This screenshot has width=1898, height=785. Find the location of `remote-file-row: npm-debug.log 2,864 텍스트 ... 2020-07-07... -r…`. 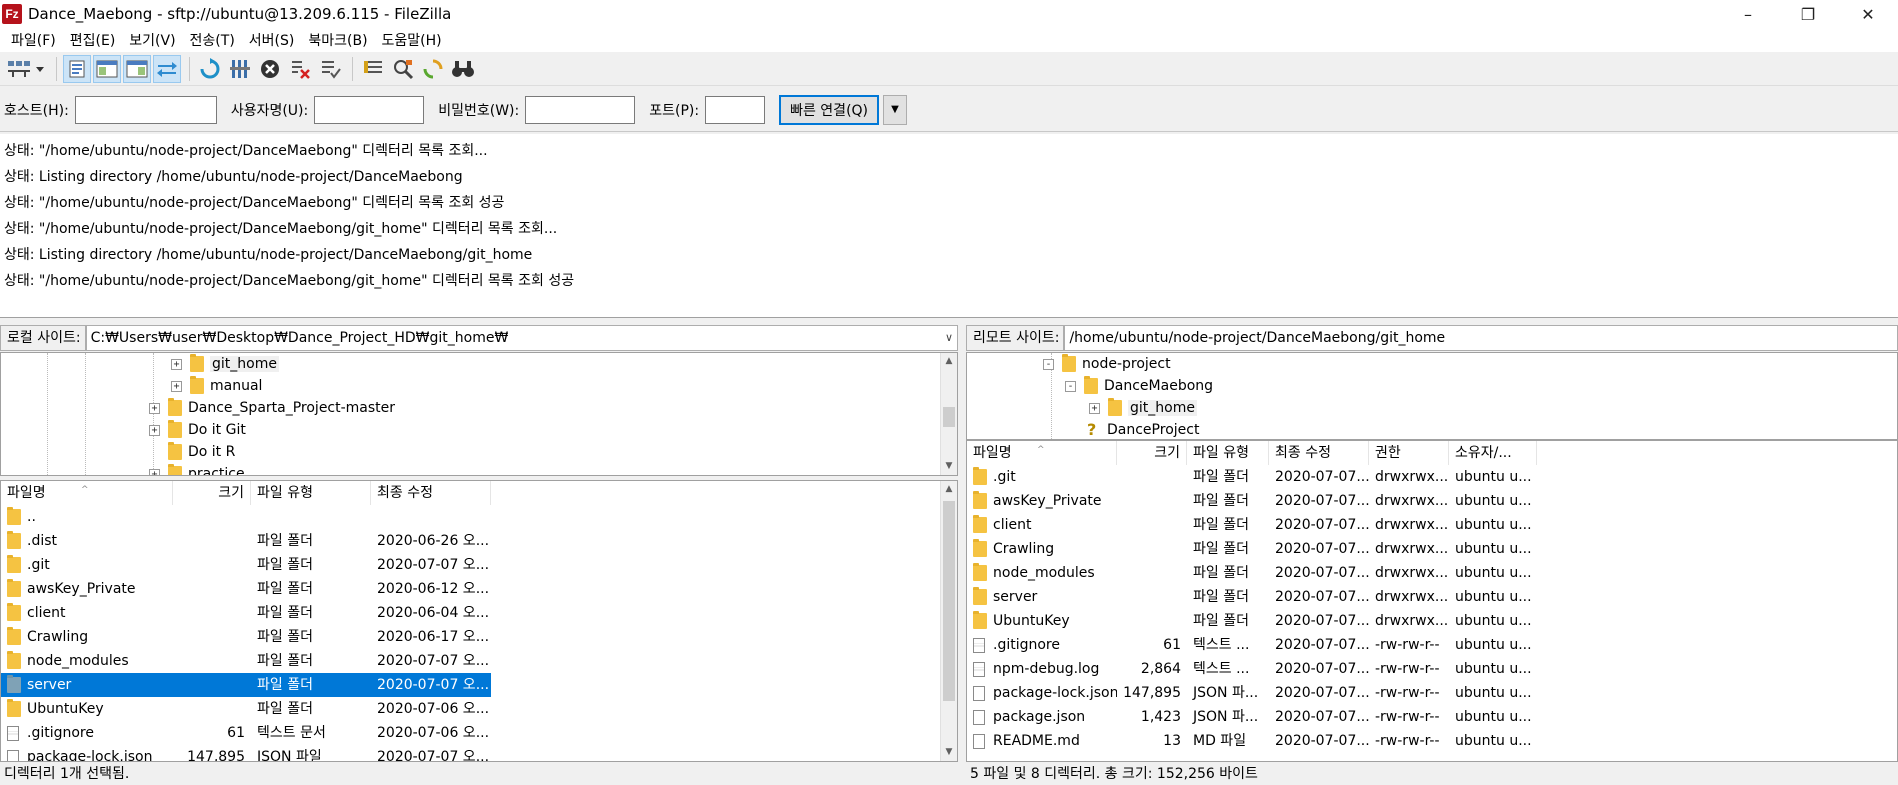

remote-file-row: npm-debug.log 2,864 텍스트 ... 2020-07-07... -r… is located at coordinates (1252, 669).